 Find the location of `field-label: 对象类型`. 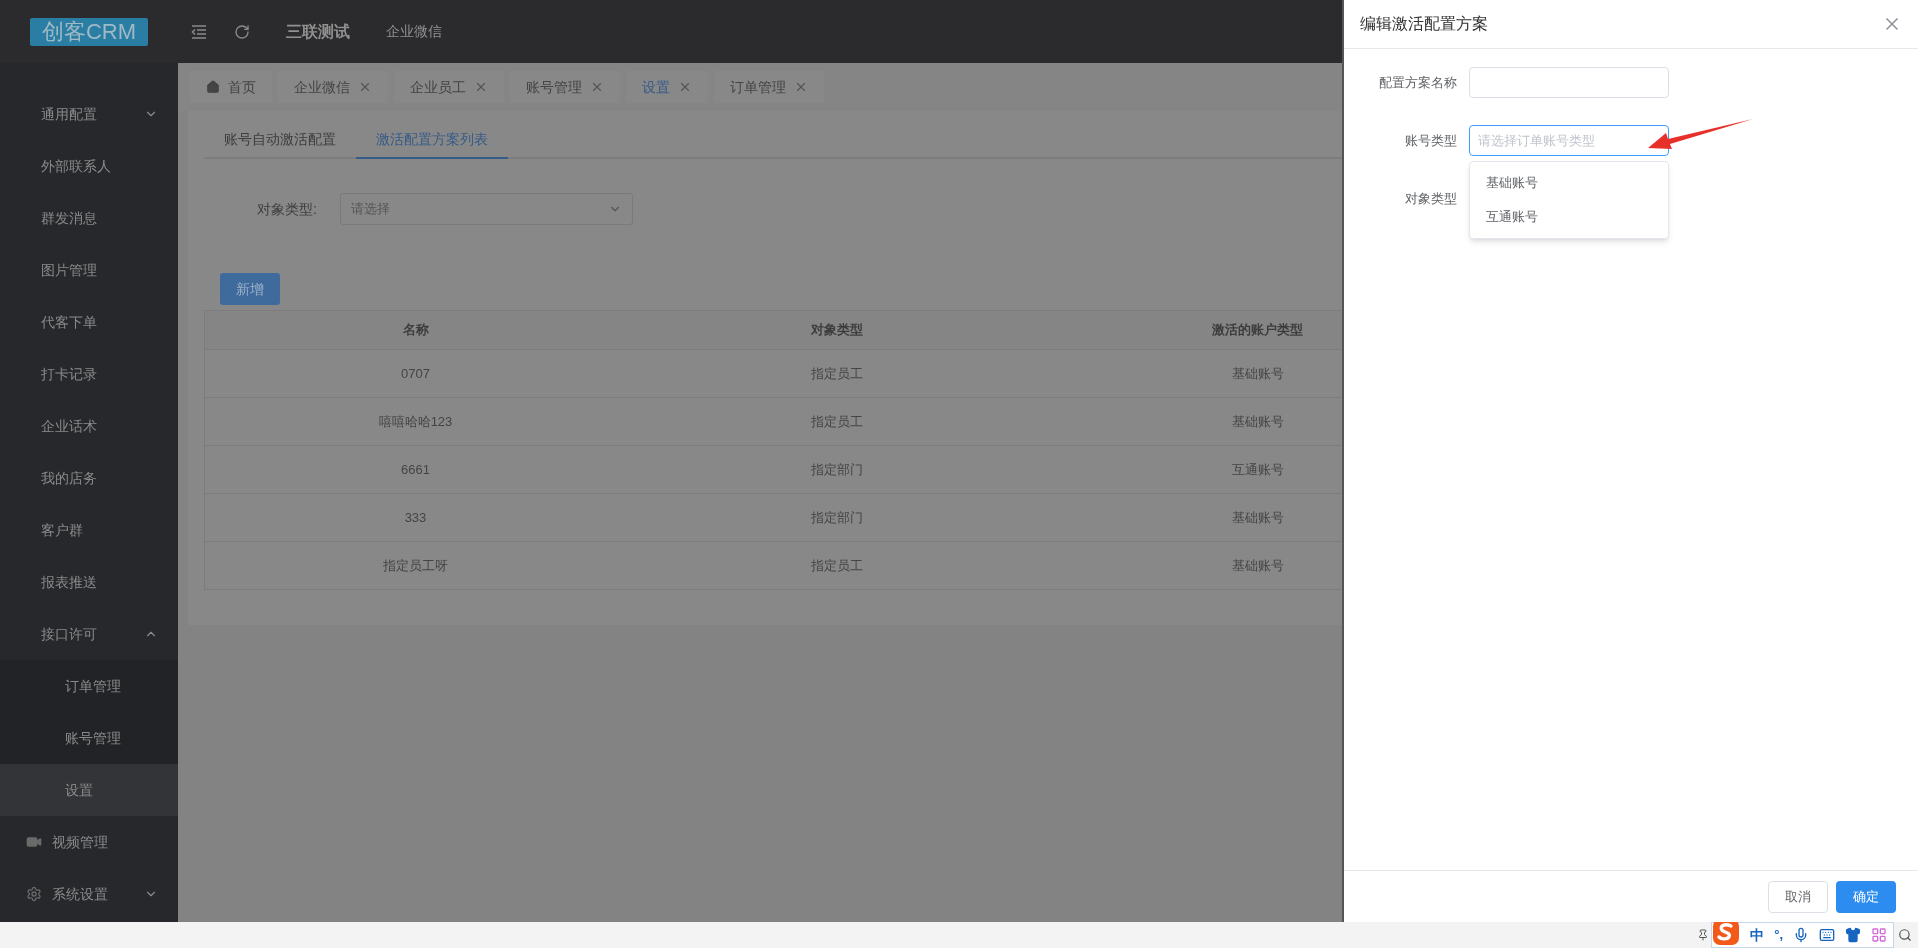

field-label: 对象类型 is located at coordinates (1431, 198).